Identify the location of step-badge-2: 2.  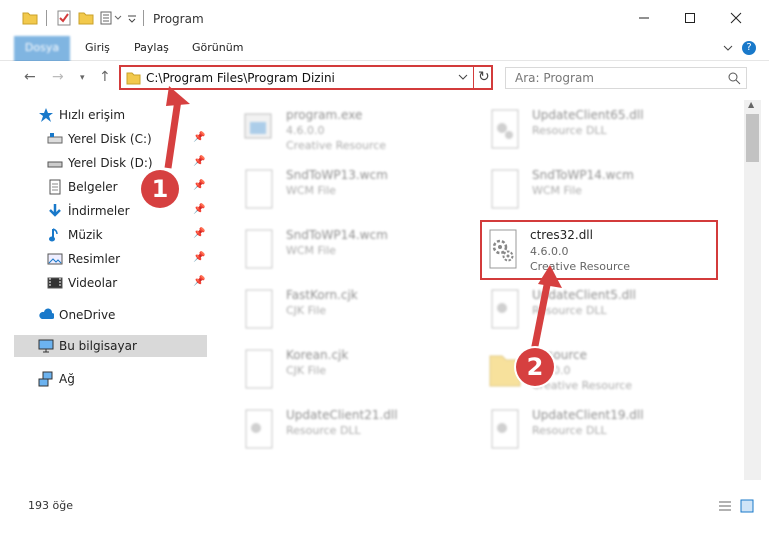
(535, 367).